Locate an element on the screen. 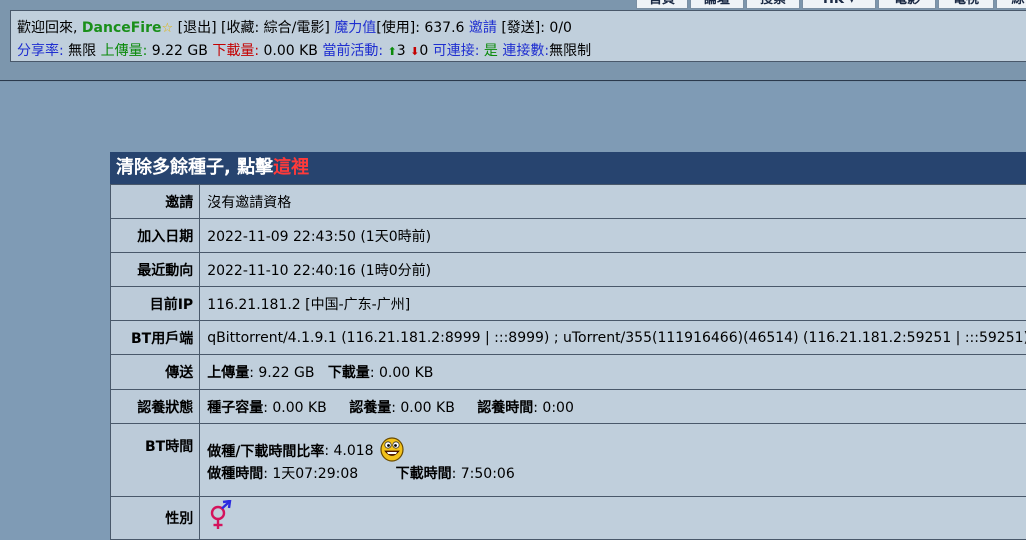 Image resolution: width=1026 pixels, height=540 pixels. nav-tab-label: 首頁 is located at coordinates (662, 4).